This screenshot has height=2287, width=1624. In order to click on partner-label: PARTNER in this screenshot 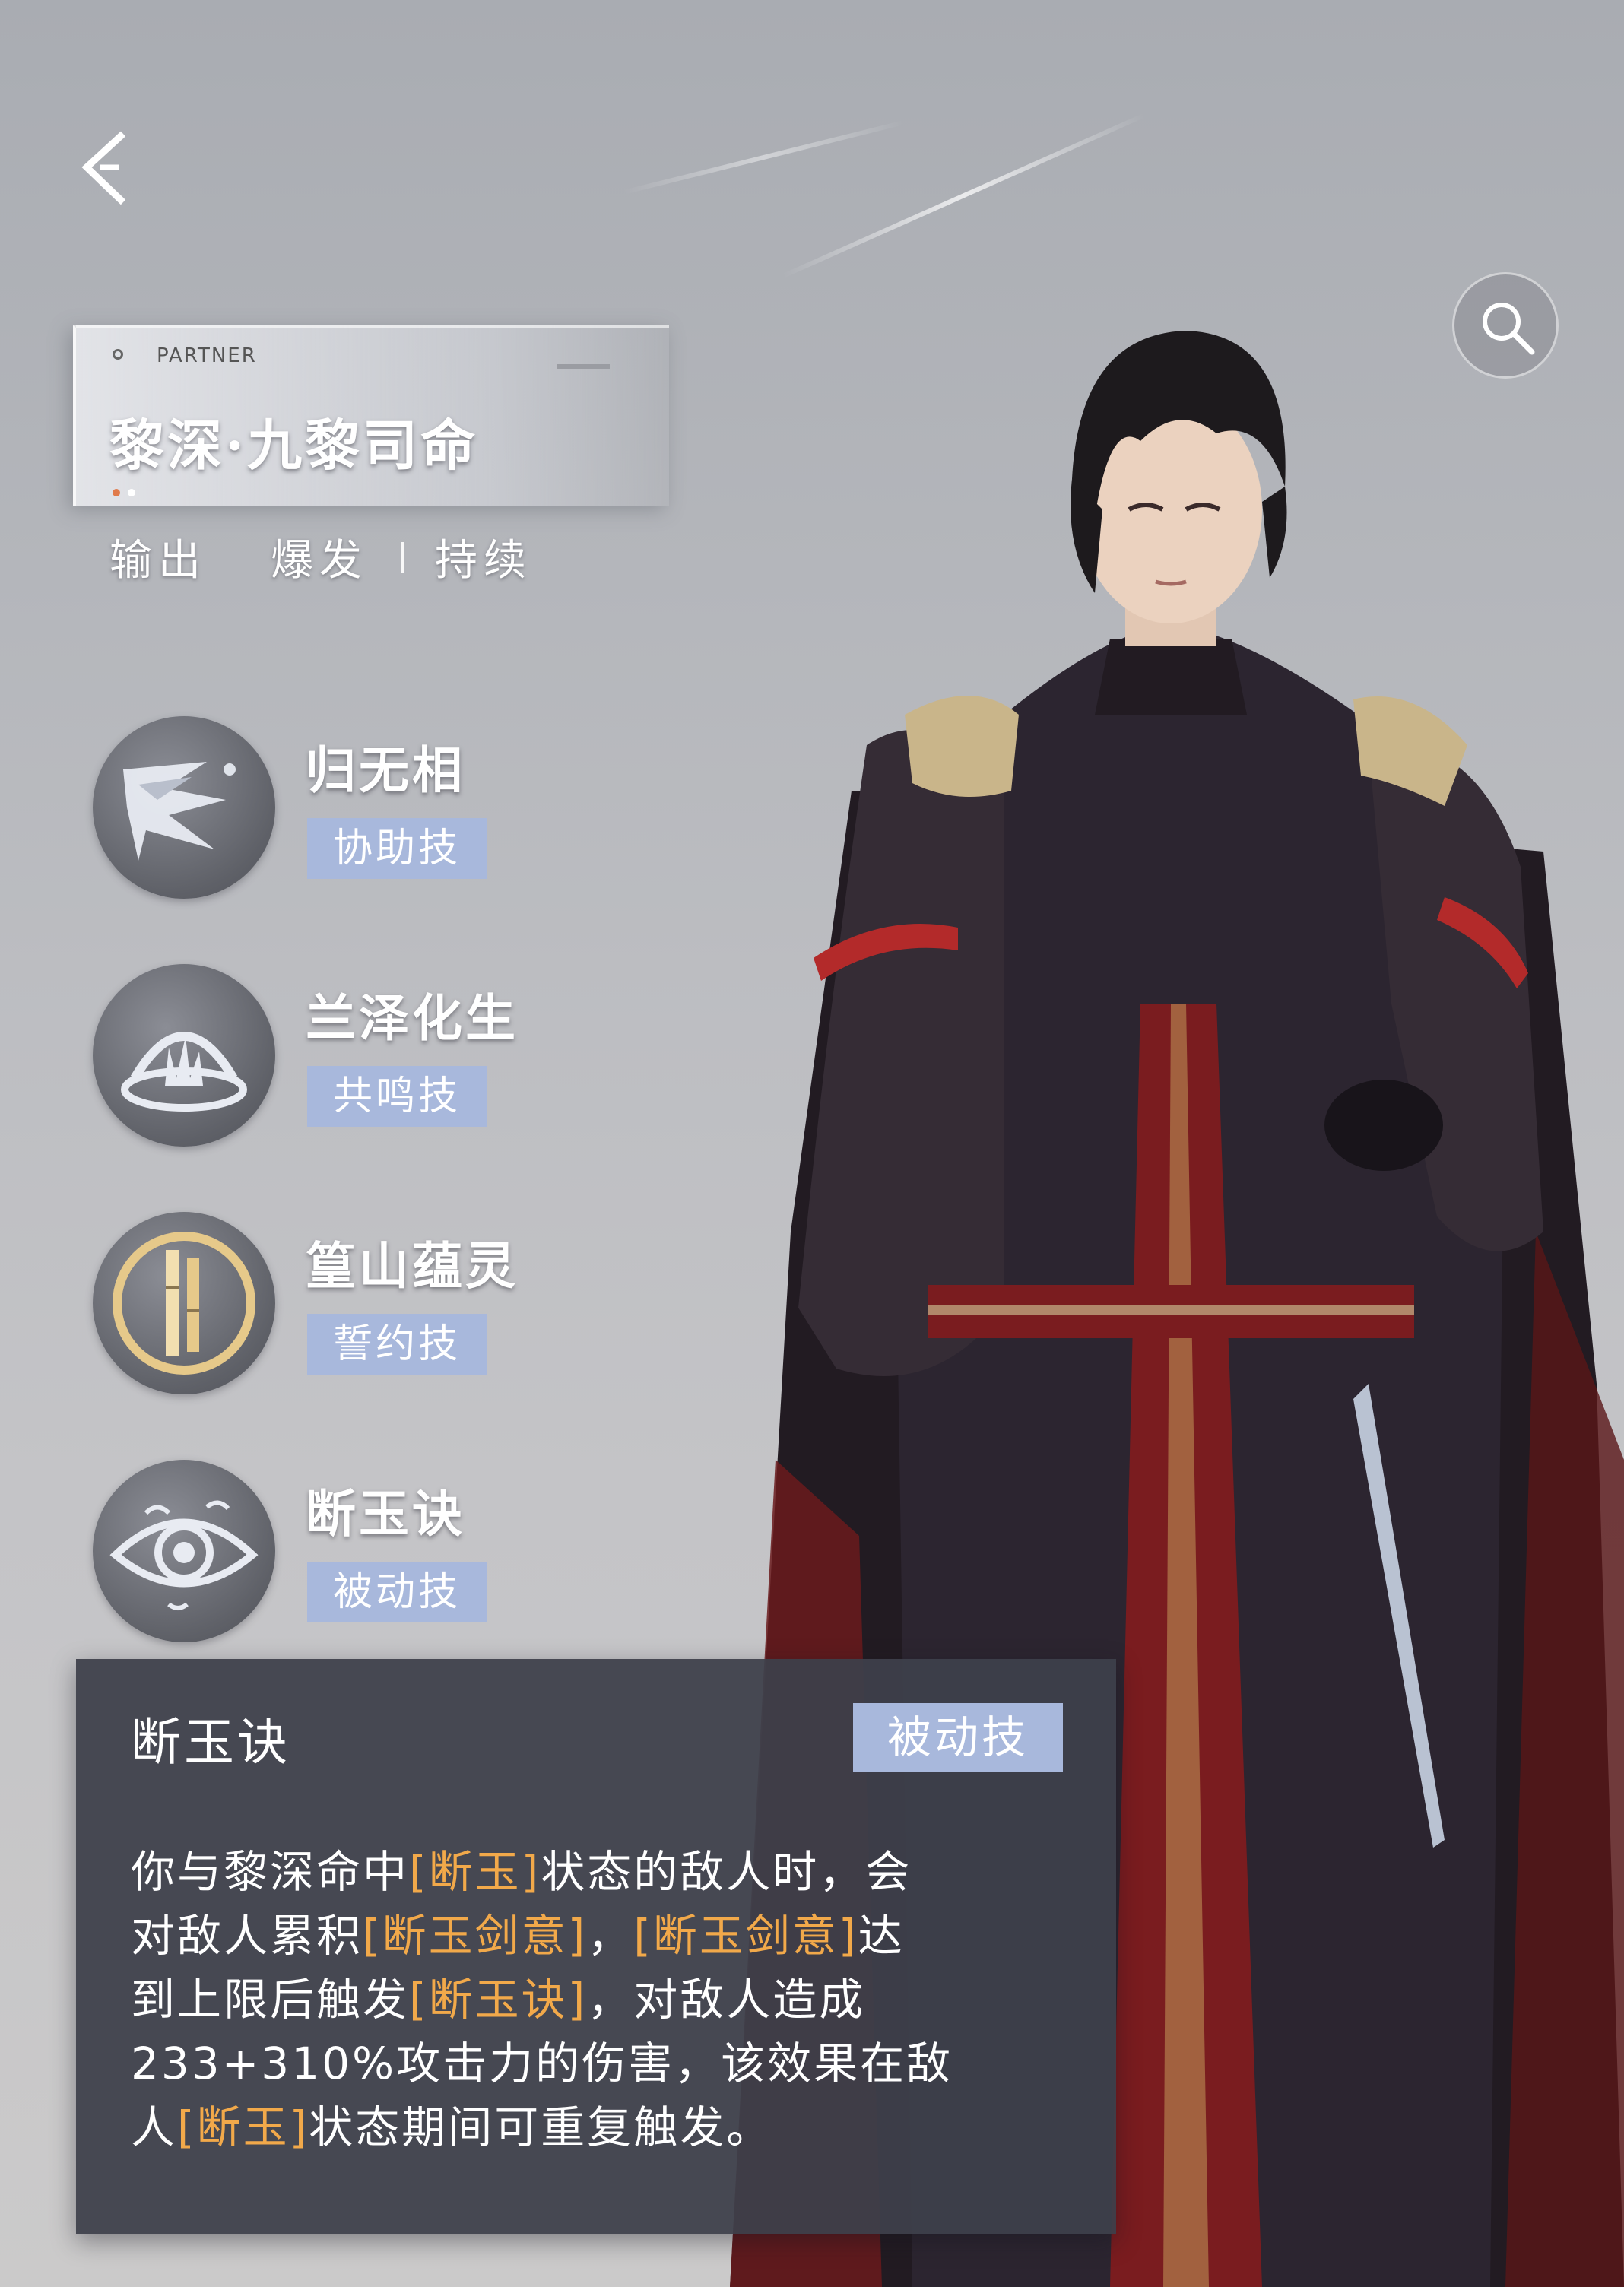, I will do `click(207, 355)`.